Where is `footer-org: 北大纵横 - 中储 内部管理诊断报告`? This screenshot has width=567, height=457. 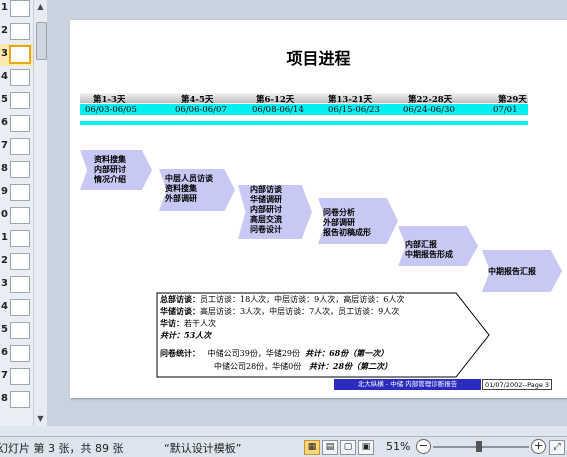 footer-org: 北大纵横 - 中储 内部管理诊断报告 is located at coordinates (407, 384).